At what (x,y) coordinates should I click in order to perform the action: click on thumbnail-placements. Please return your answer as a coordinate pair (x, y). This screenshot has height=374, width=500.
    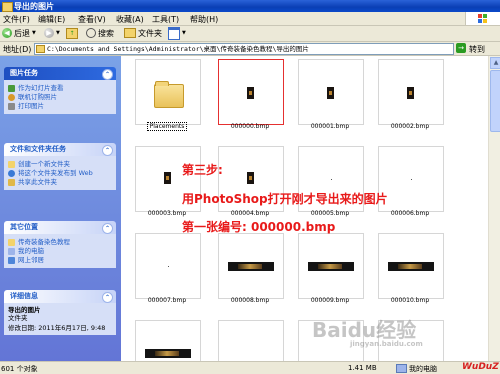
    Looking at the image, I should click on (168, 92).